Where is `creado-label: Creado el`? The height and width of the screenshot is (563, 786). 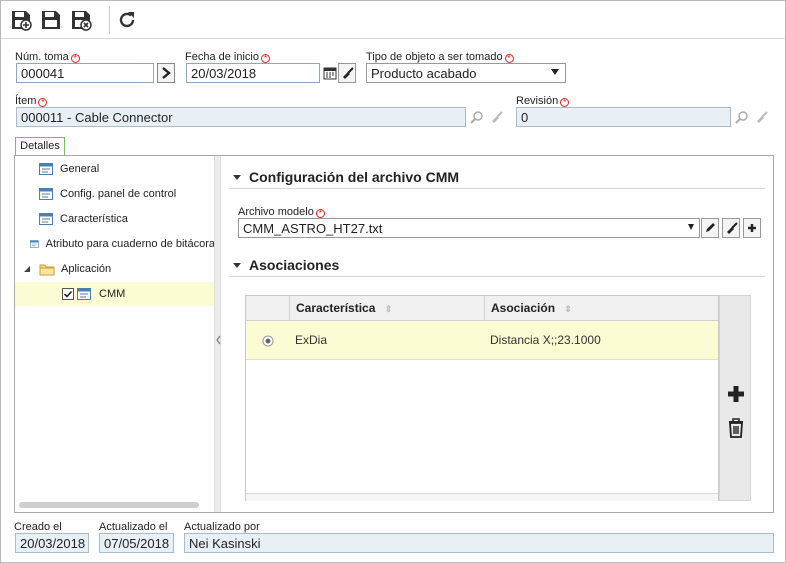
creado-label: Creado el is located at coordinates (38, 527).